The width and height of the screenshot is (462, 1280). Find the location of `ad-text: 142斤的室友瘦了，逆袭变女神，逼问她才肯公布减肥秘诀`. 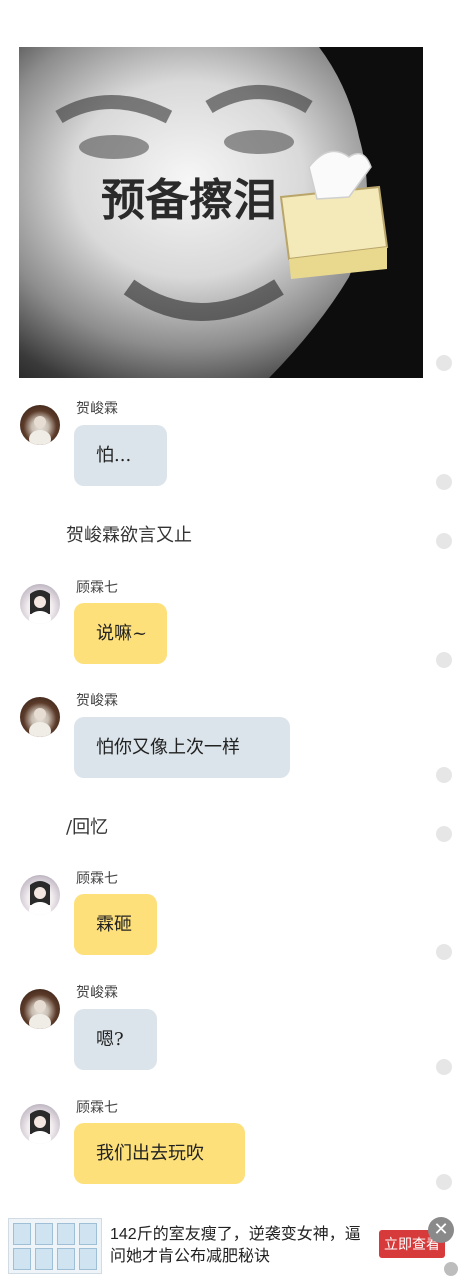

ad-text: 142斤的室友瘦了，逆袭变女神，逼问她才肯公布减肥秘诀 is located at coordinates (241, 1246).